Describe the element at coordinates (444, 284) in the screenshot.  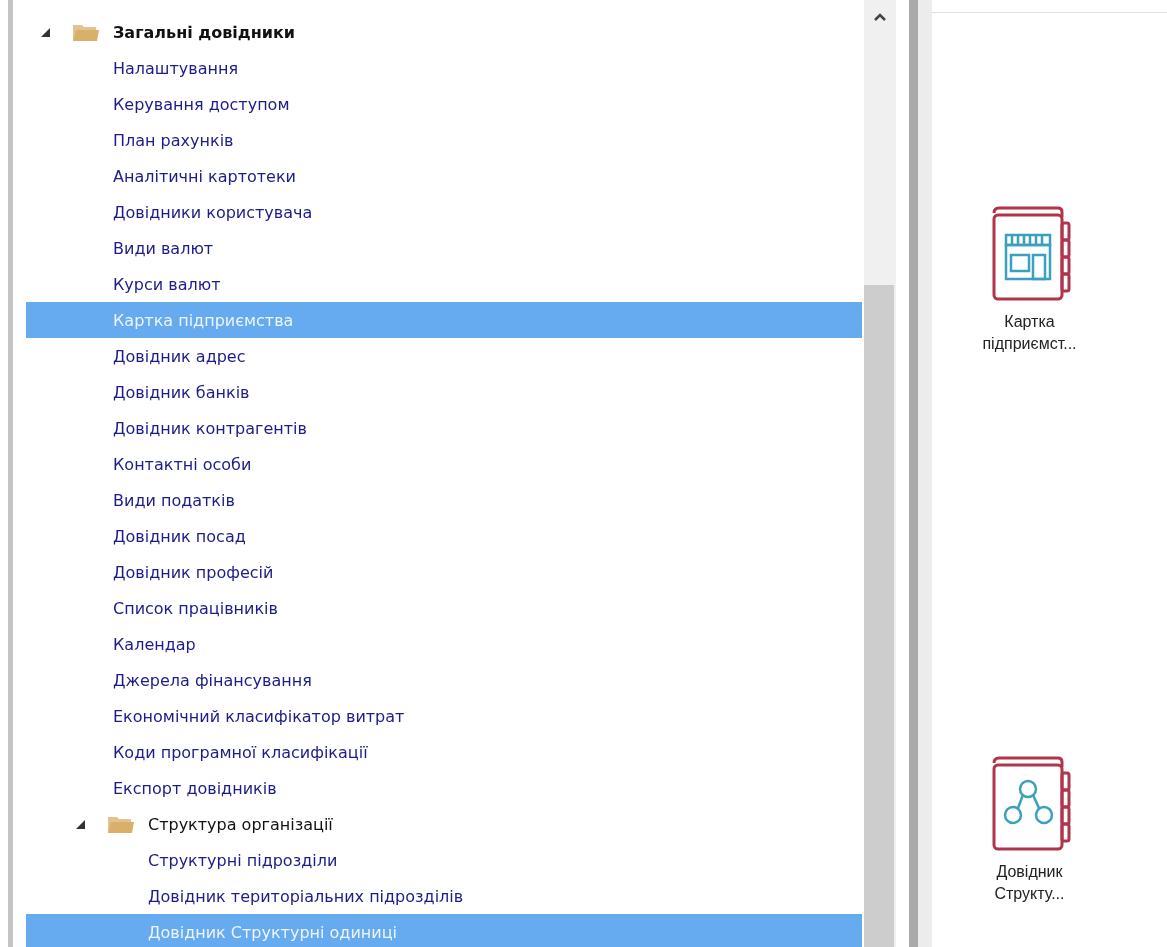
I see `tree-item: Курси валют` at that location.